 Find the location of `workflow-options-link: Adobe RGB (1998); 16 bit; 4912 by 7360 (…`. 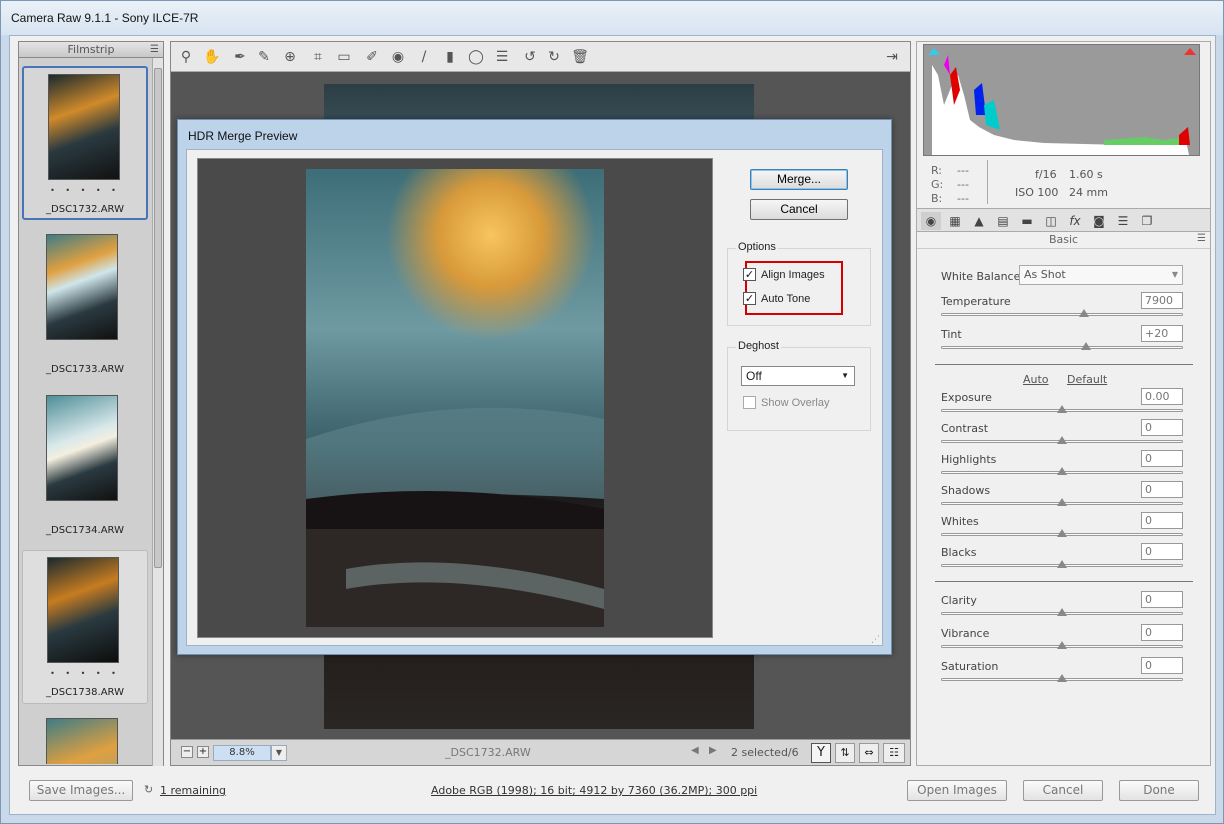

workflow-options-link: Adobe RGB (1998); 16 bit; 4912 by 7360 (… is located at coordinates (594, 790).